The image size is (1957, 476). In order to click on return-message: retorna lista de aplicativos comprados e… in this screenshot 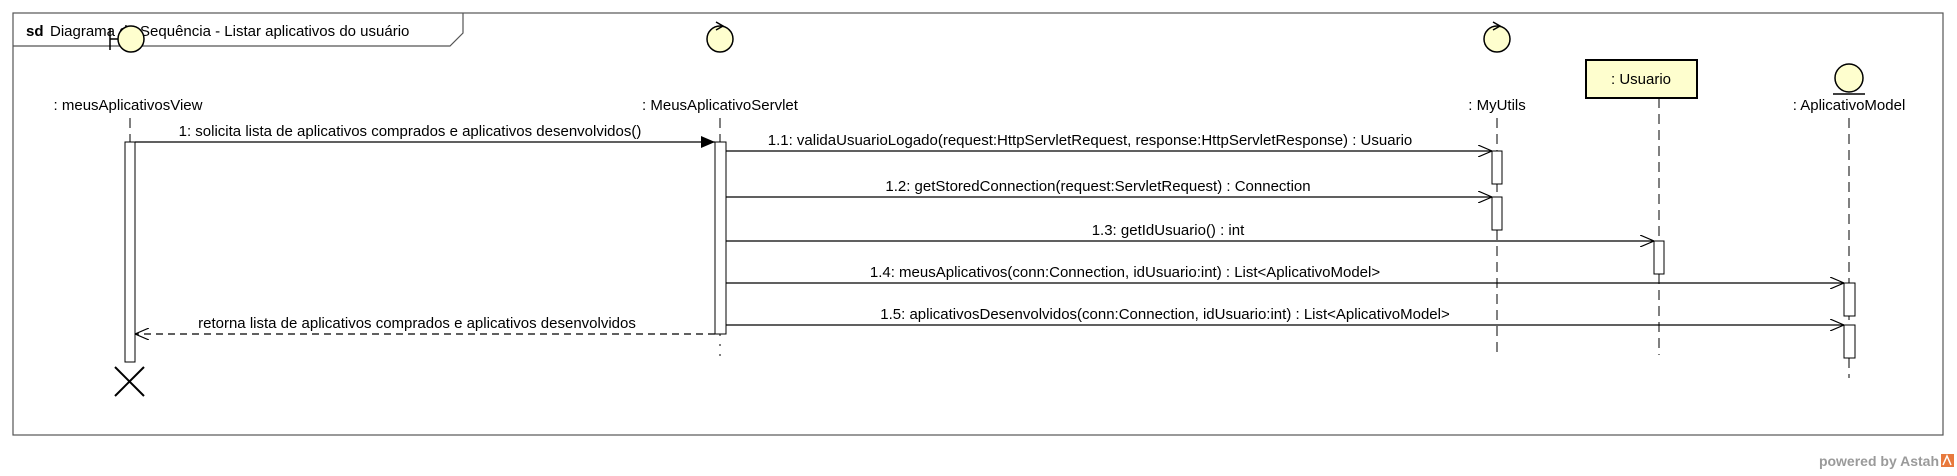, I will do `click(425, 324)`.